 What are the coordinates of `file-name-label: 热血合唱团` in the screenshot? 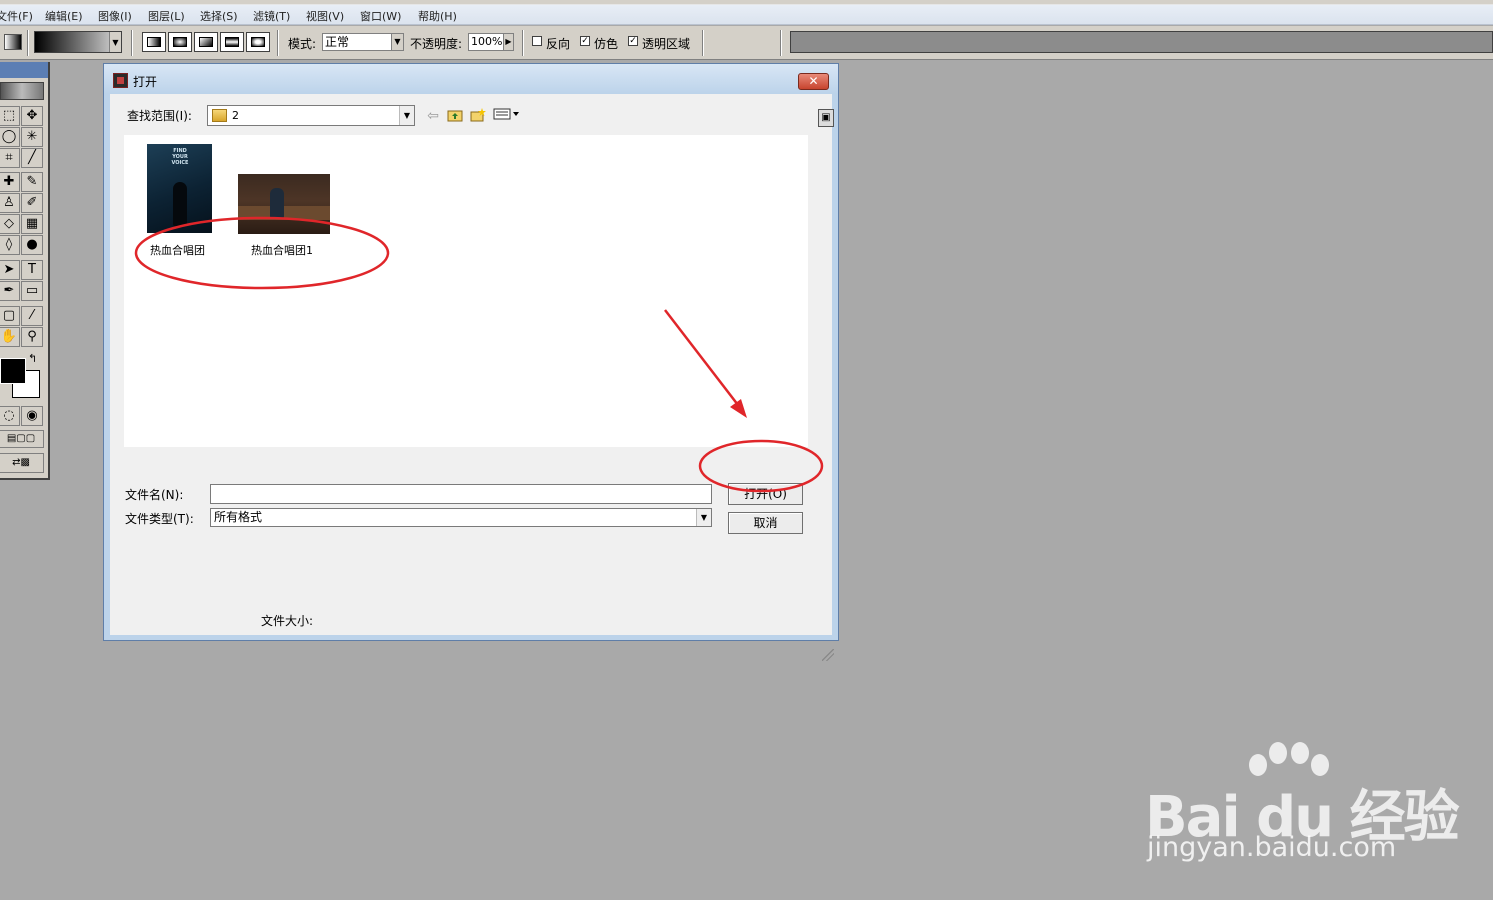 It's located at (177, 250).